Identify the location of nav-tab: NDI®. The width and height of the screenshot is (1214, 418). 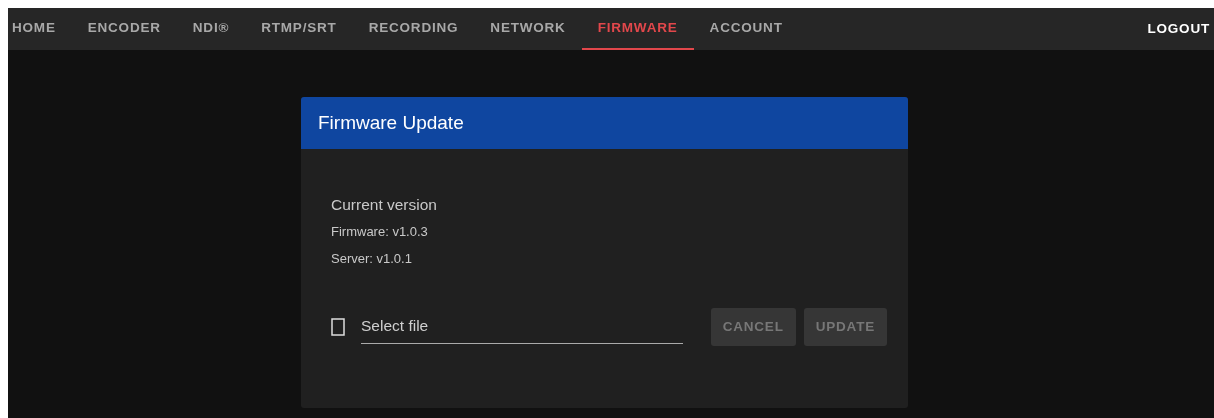
(211, 29).